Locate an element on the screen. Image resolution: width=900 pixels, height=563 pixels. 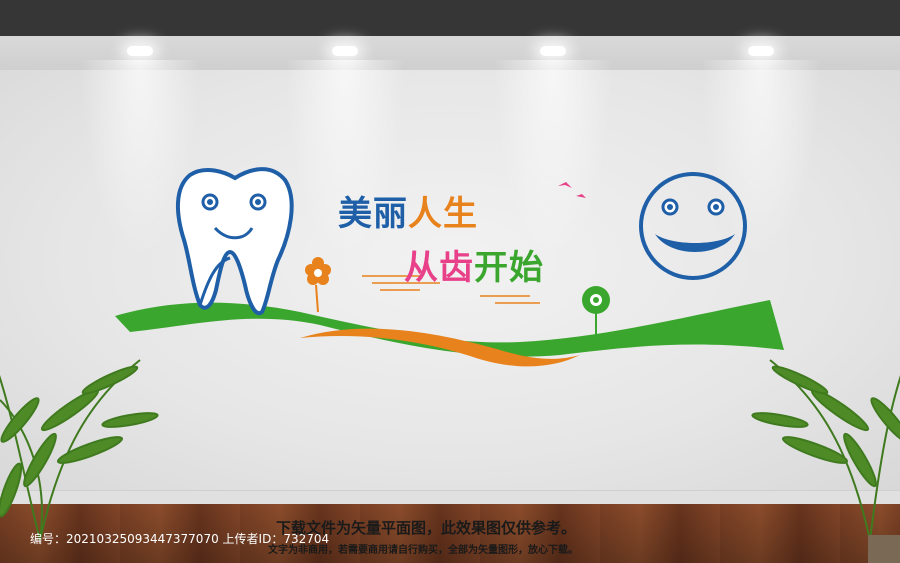
id-label: 编号： is located at coordinates (48, 539).